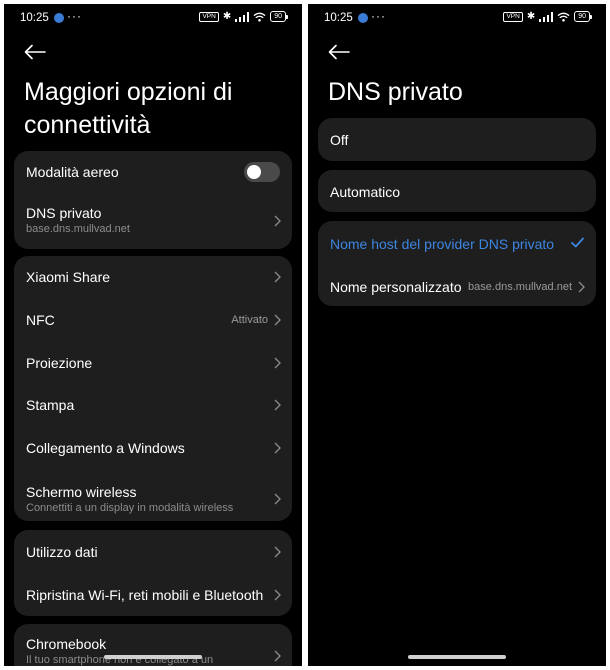  What do you see at coordinates (249, 320) in the screenshot?
I see `nfc-status: Attivato` at bounding box center [249, 320].